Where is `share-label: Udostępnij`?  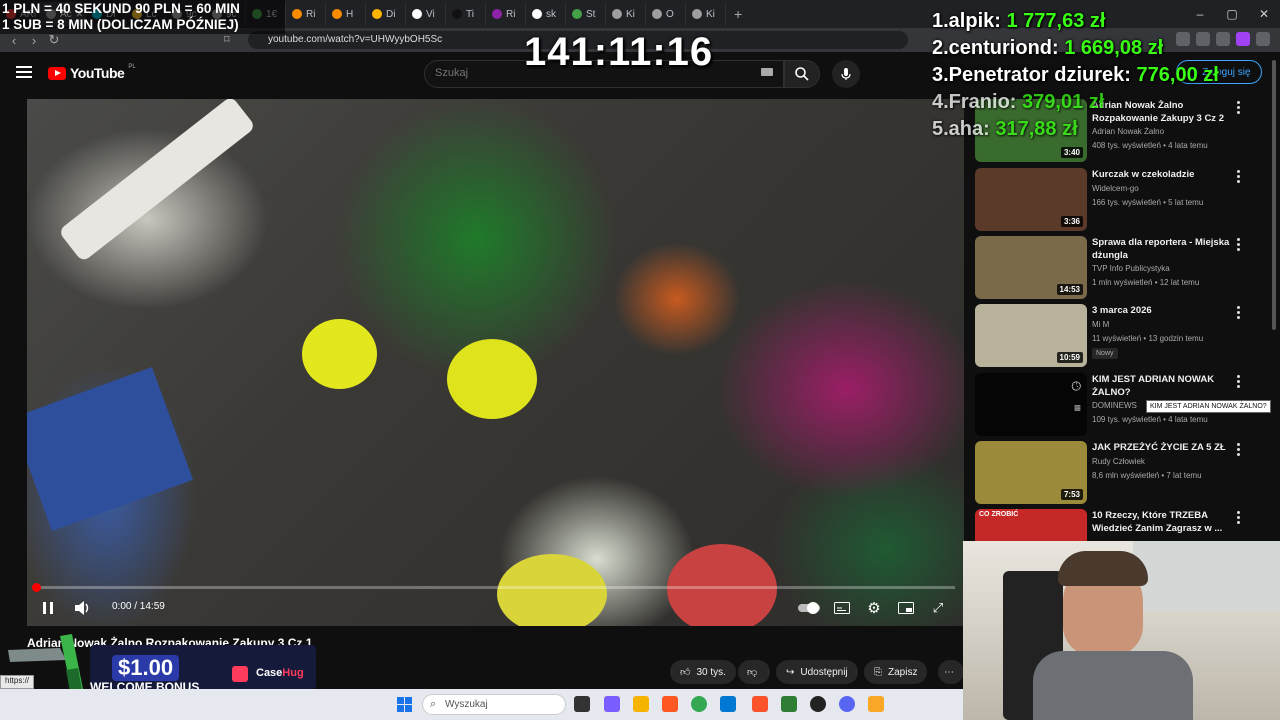
share-label: Udostępnij is located at coordinates (824, 672).